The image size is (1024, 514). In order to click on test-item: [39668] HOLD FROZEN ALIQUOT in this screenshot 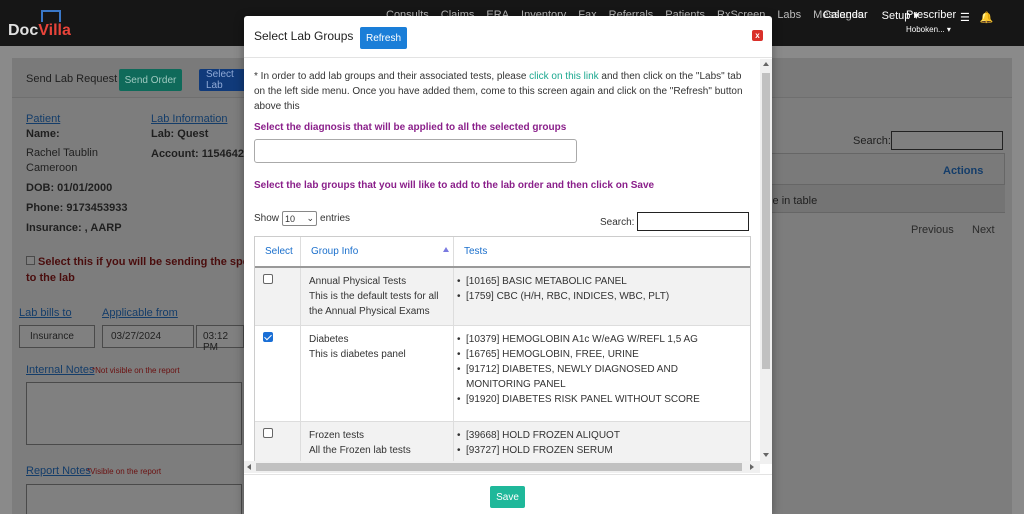, I will do `click(599, 435)`.